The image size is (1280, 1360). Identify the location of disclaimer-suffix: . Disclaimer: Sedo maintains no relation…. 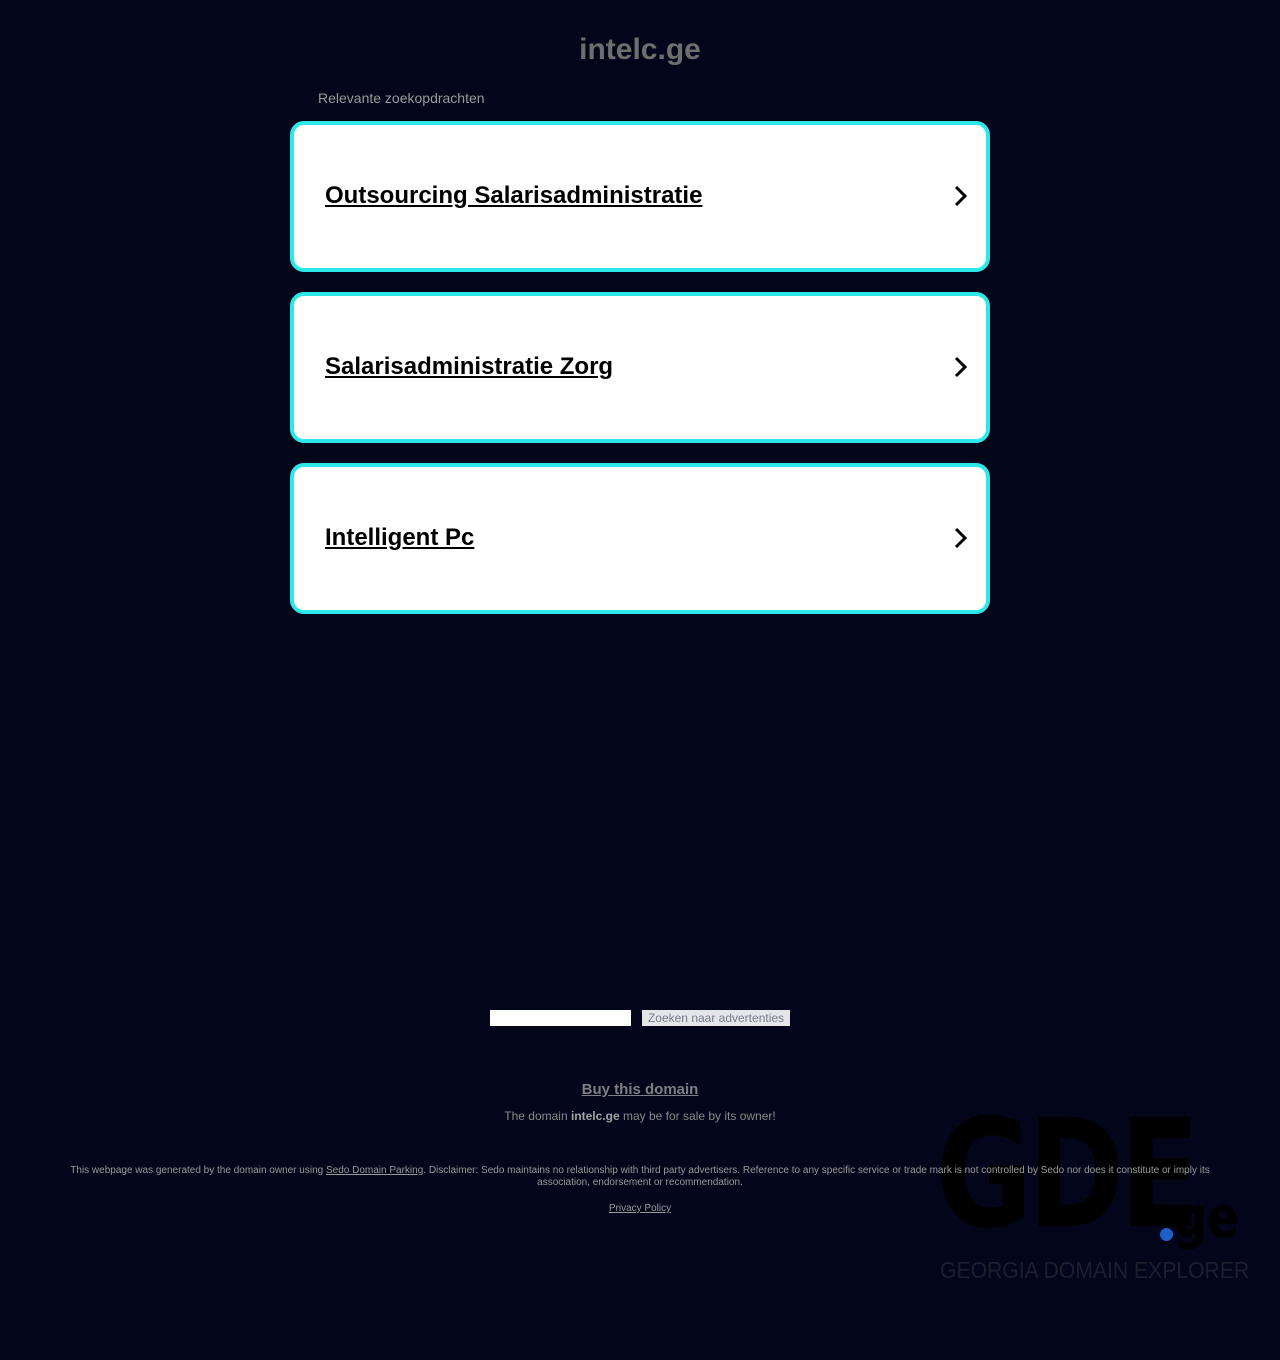
(816, 1176).